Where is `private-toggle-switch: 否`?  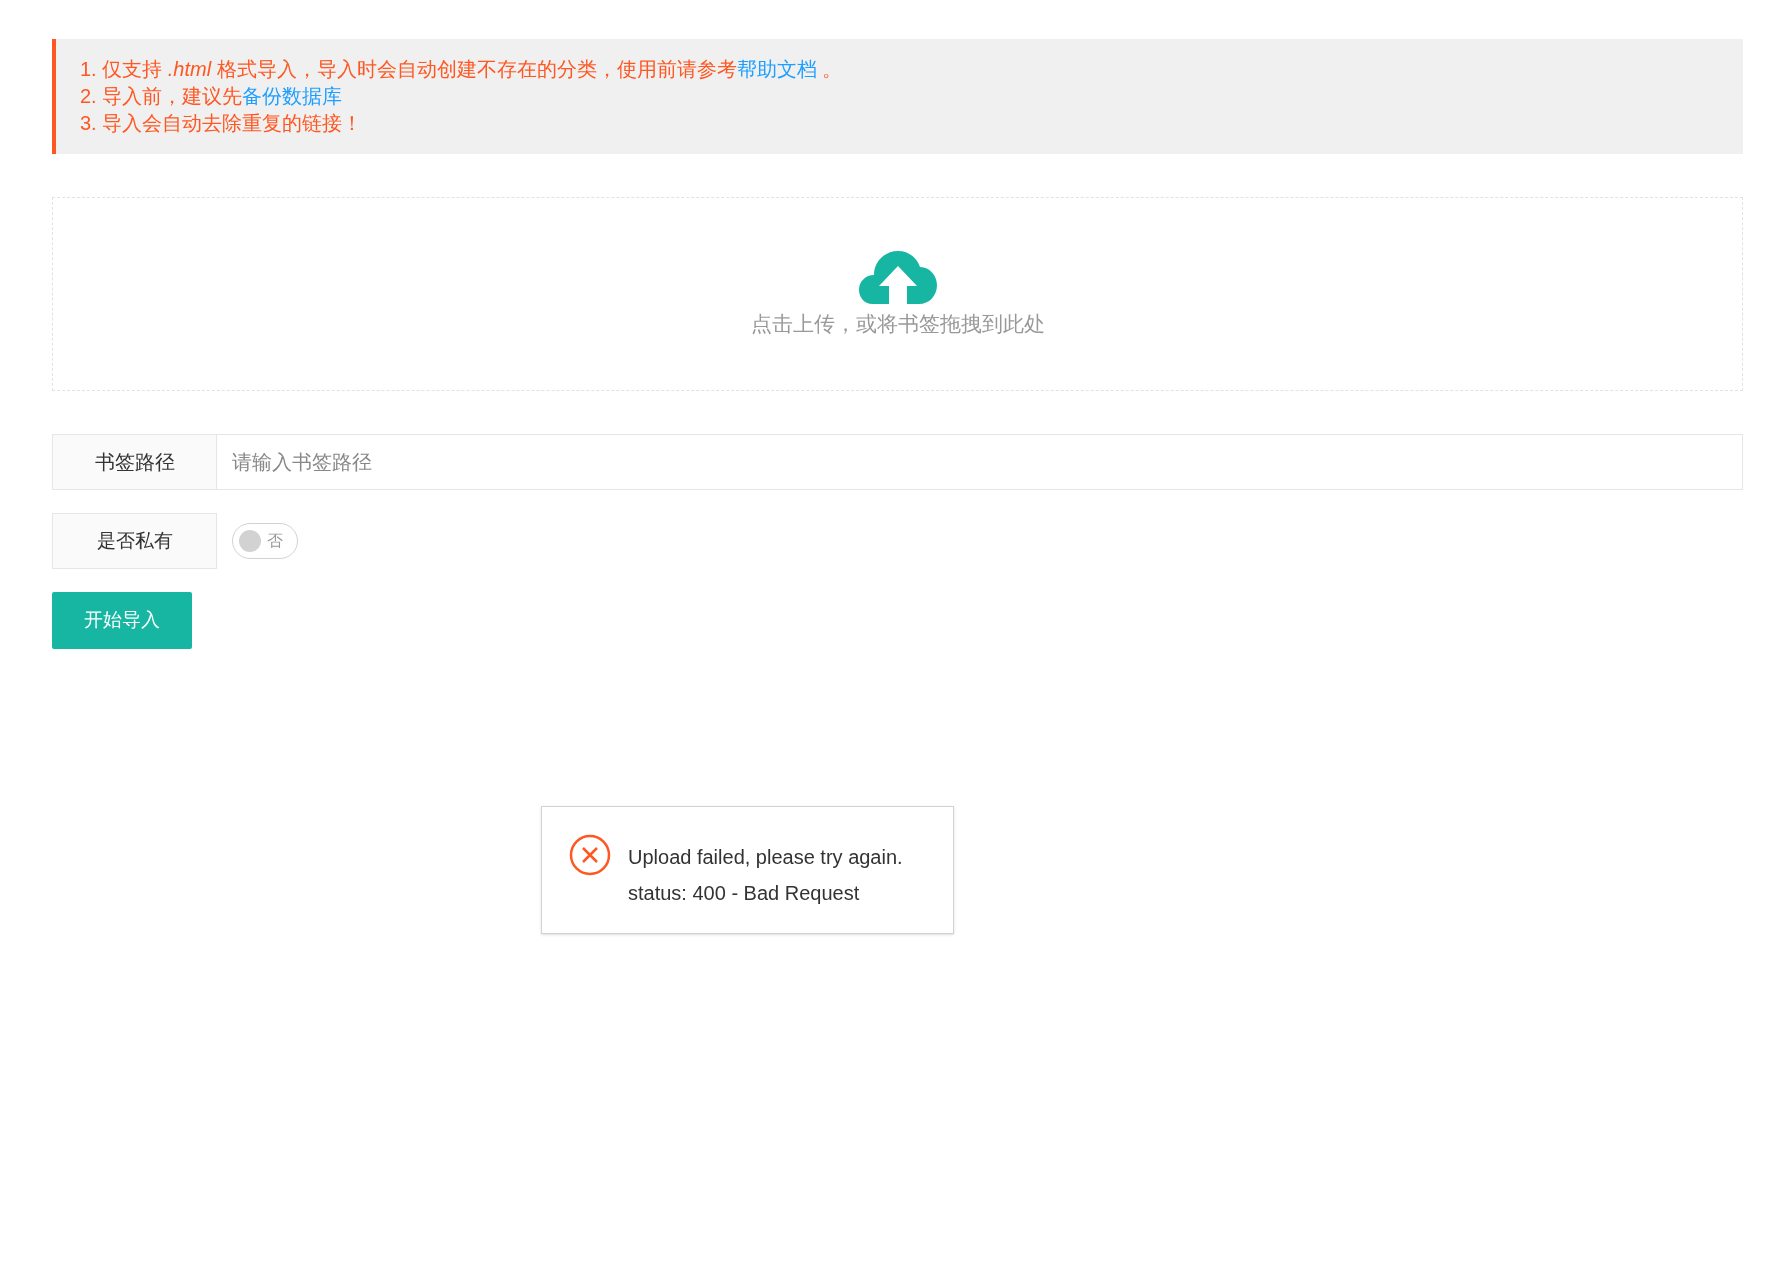
private-toggle-switch: 否 is located at coordinates (265, 541).